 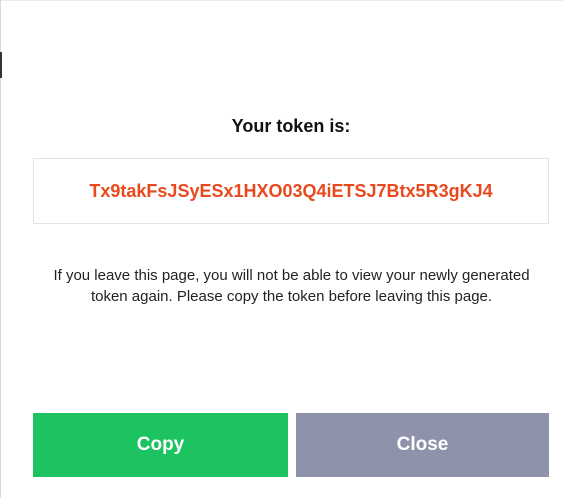 I want to click on copy-button: Copy, so click(x=160, y=445).